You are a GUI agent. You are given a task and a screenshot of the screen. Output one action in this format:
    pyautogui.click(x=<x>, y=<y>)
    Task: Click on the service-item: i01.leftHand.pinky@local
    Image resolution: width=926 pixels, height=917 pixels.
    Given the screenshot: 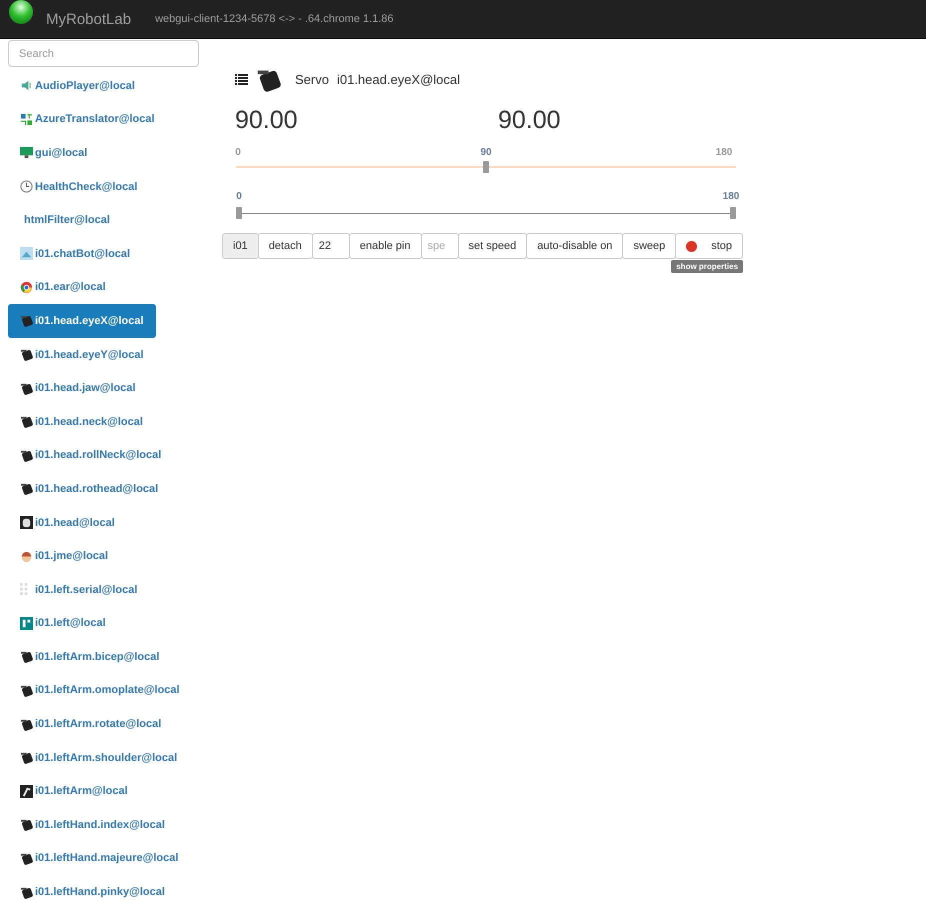 What is the action you would take?
    pyautogui.click(x=92, y=892)
    